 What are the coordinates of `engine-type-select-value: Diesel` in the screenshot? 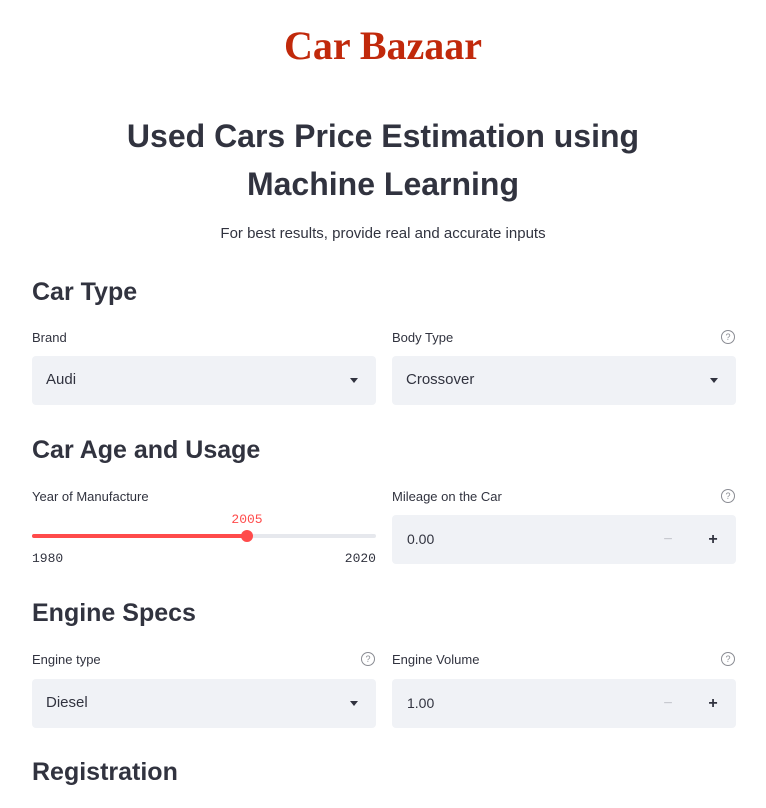 It's located at (67, 702).